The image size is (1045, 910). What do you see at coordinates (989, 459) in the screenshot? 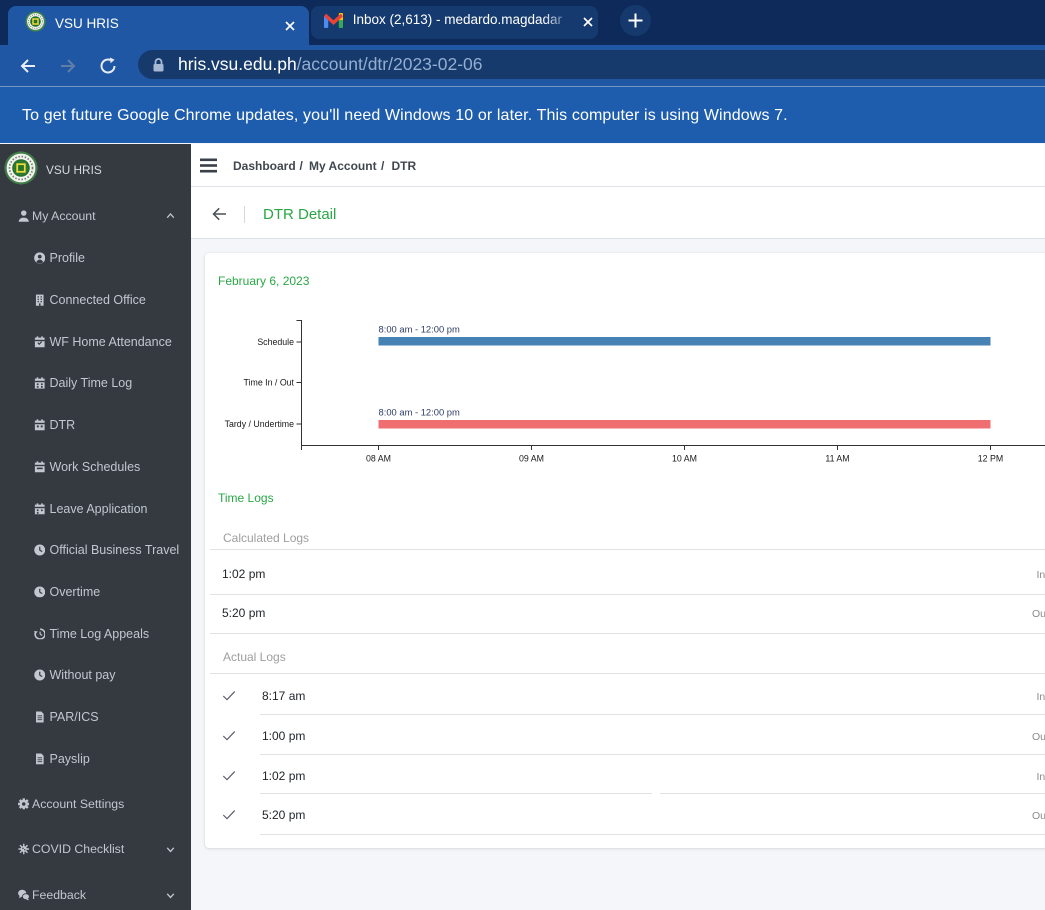
I see `svg-text: 12 PM` at bounding box center [989, 459].